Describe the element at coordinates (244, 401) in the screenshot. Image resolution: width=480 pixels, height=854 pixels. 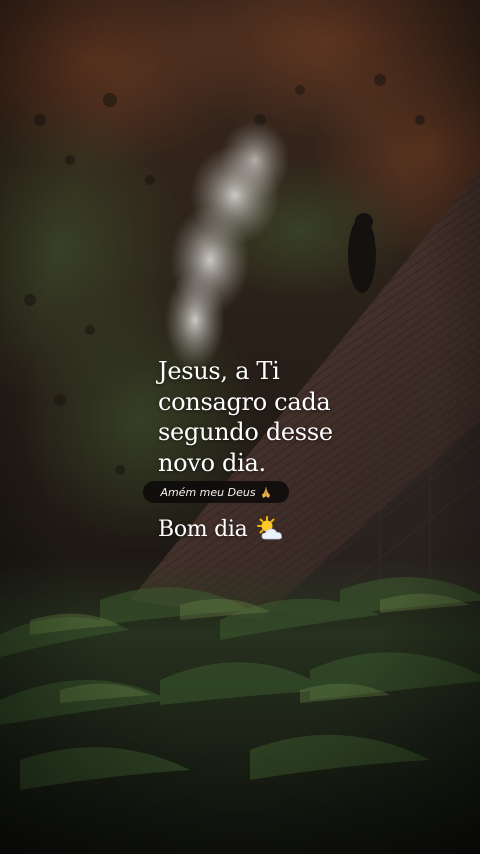
I see `quote-line: consagro cada` at that location.